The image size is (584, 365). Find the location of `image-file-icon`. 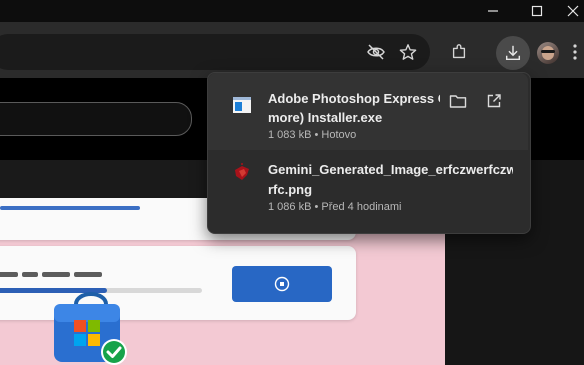

image-file-icon is located at coordinates (242, 171).